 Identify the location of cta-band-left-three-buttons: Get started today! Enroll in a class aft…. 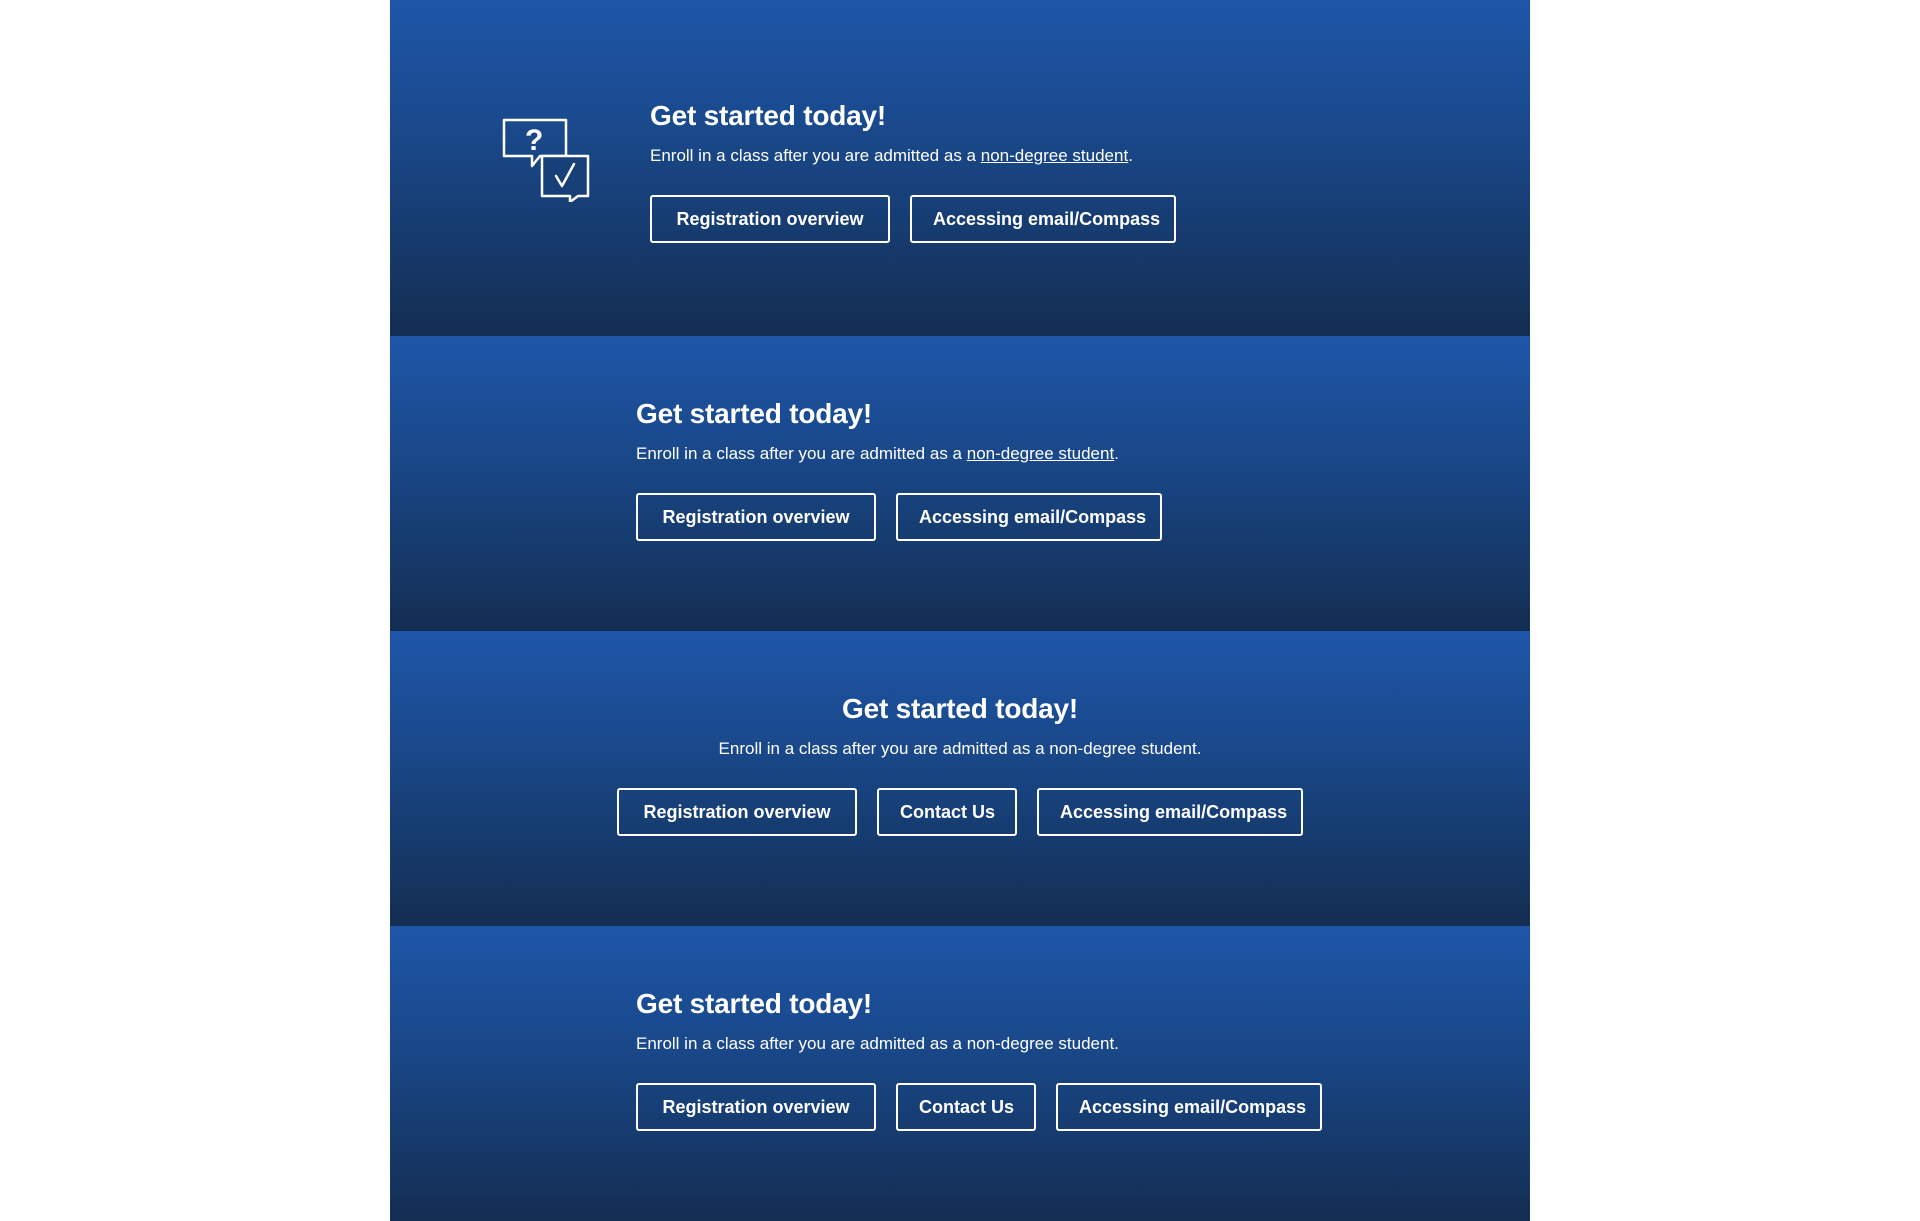
(960, 1073).